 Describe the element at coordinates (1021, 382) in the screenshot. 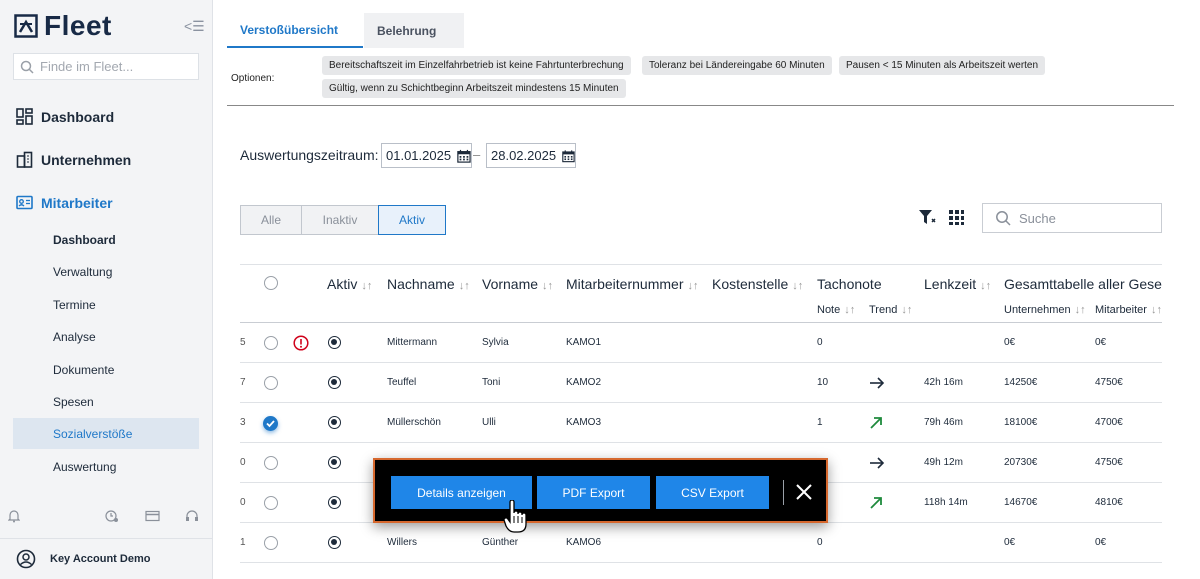

I see `cell-unternehmen: 14250€` at that location.